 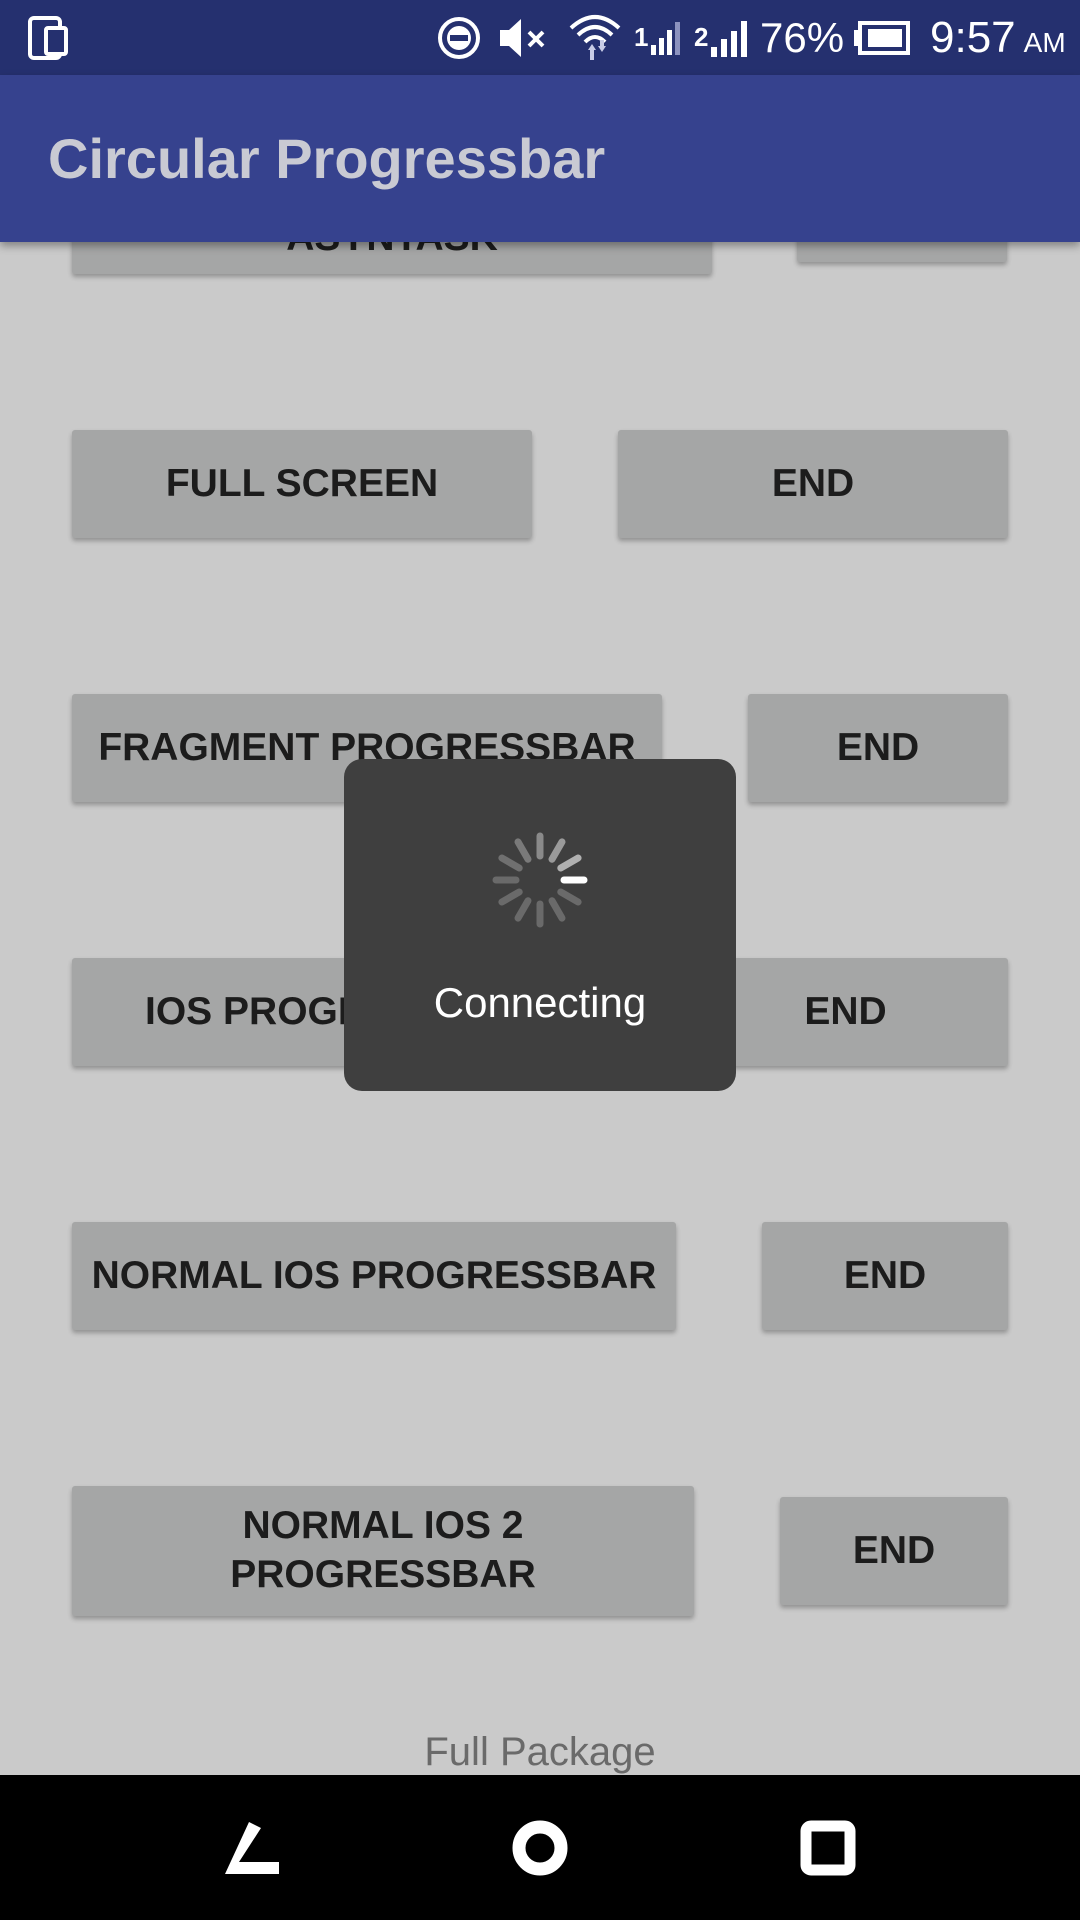 What do you see at coordinates (813, 484) in the screenshot?
I see `full-screen-end-button: END` at bounding box center [813, 484].